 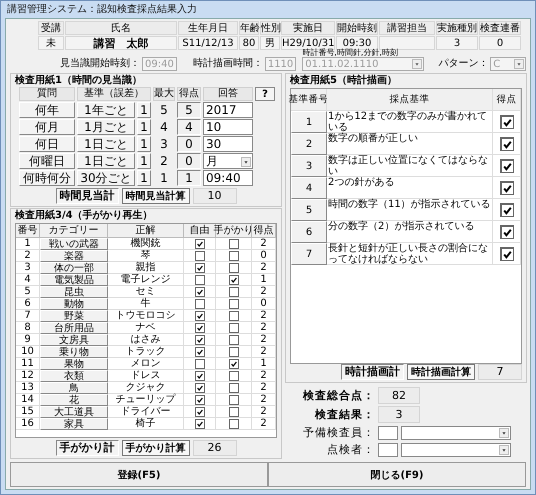 I want to click on answer-field: 09:40, so click(x=228, y=178).